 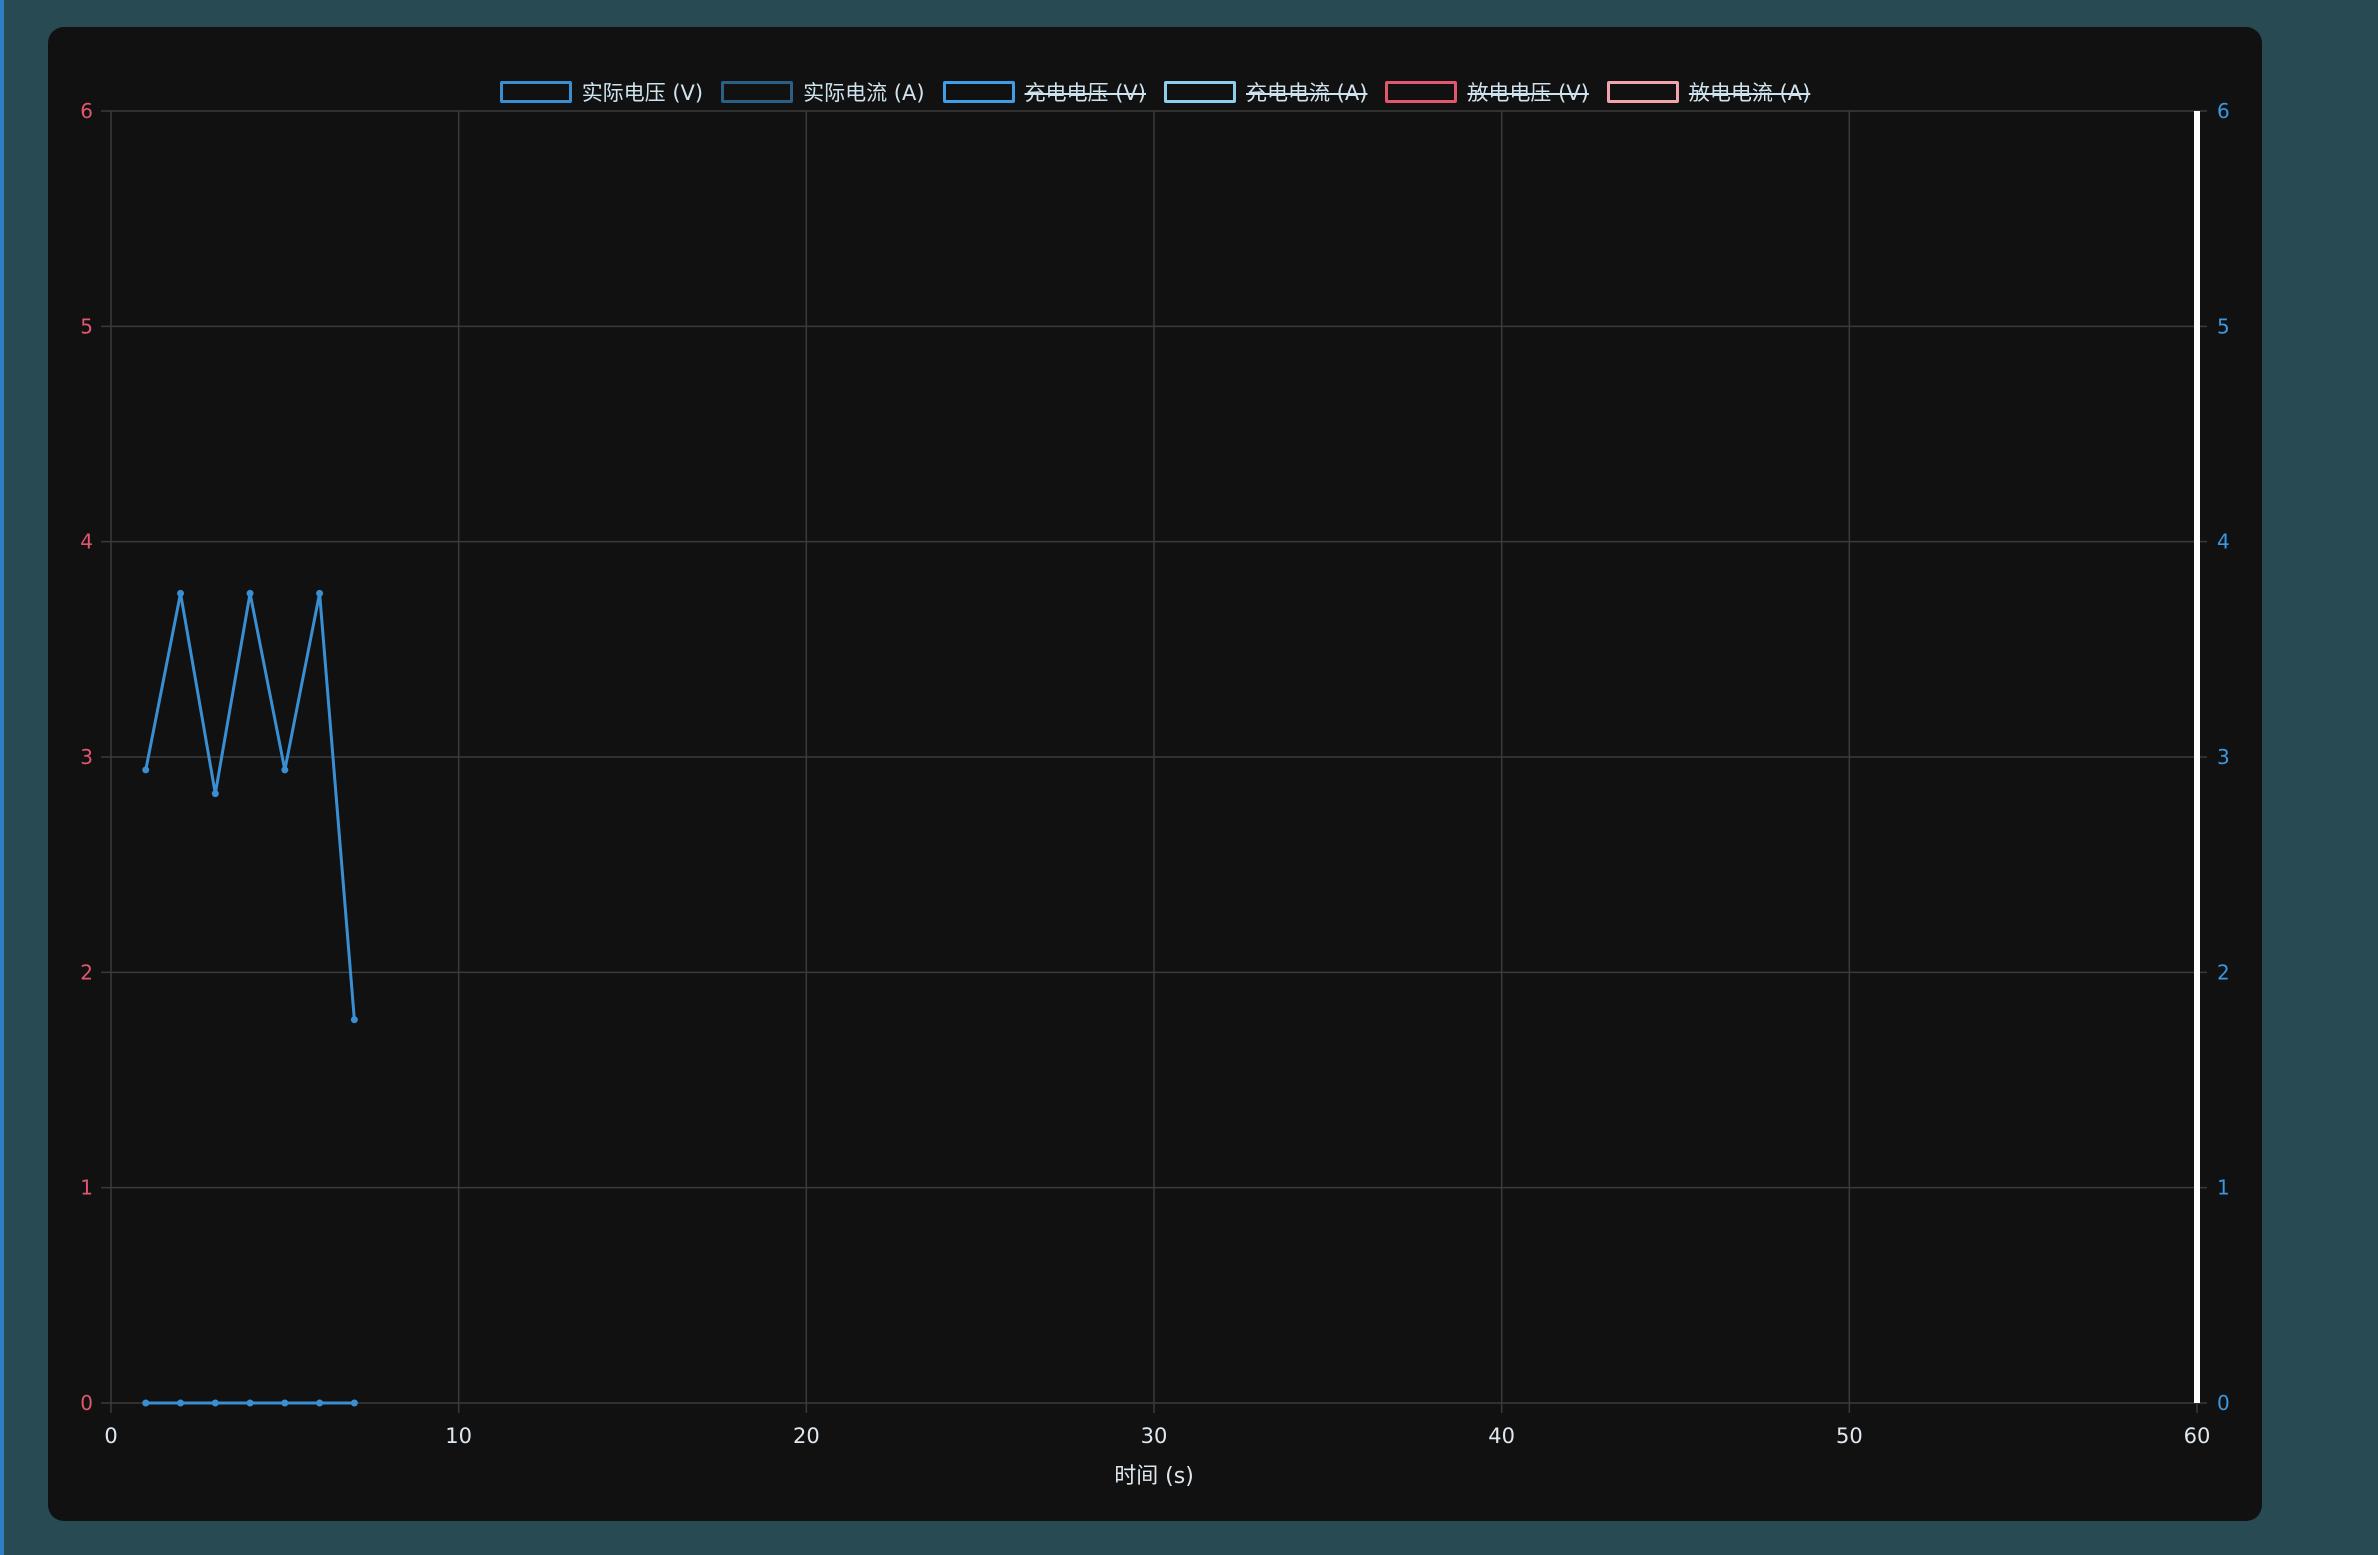 I want to click on legend-label: 放电电压 (V), so click(x=1528, y=93).